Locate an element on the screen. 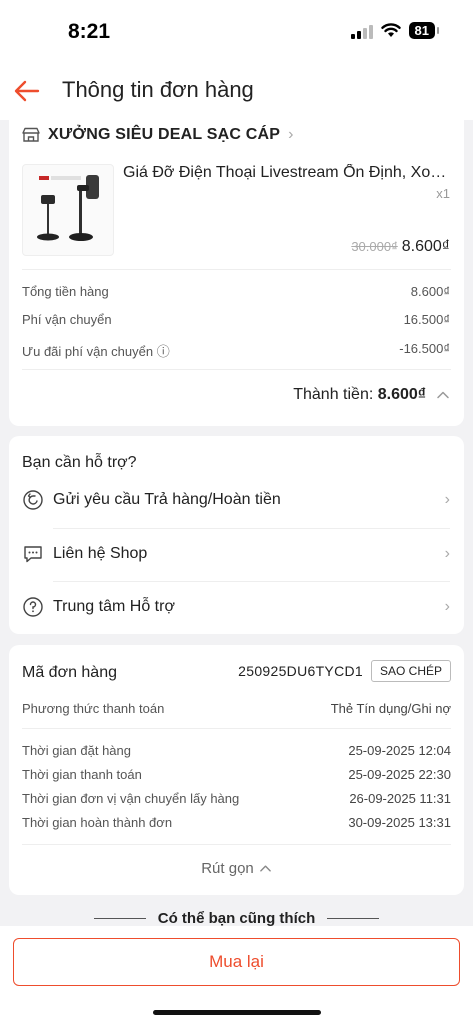  shop-name: XƯỞNG SIÊU DEAL SẠC CÁP is located at coordinates (164, 134).